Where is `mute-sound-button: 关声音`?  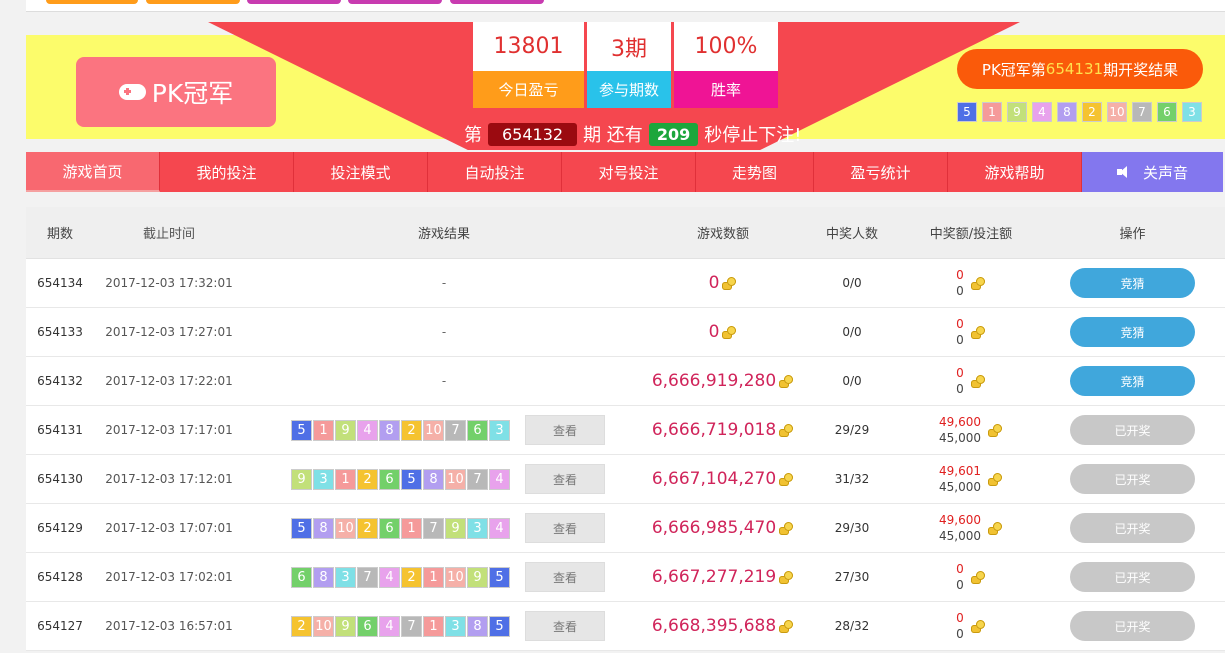
mute-sound-button: 关声音 is located at coordinates (1152, 172).